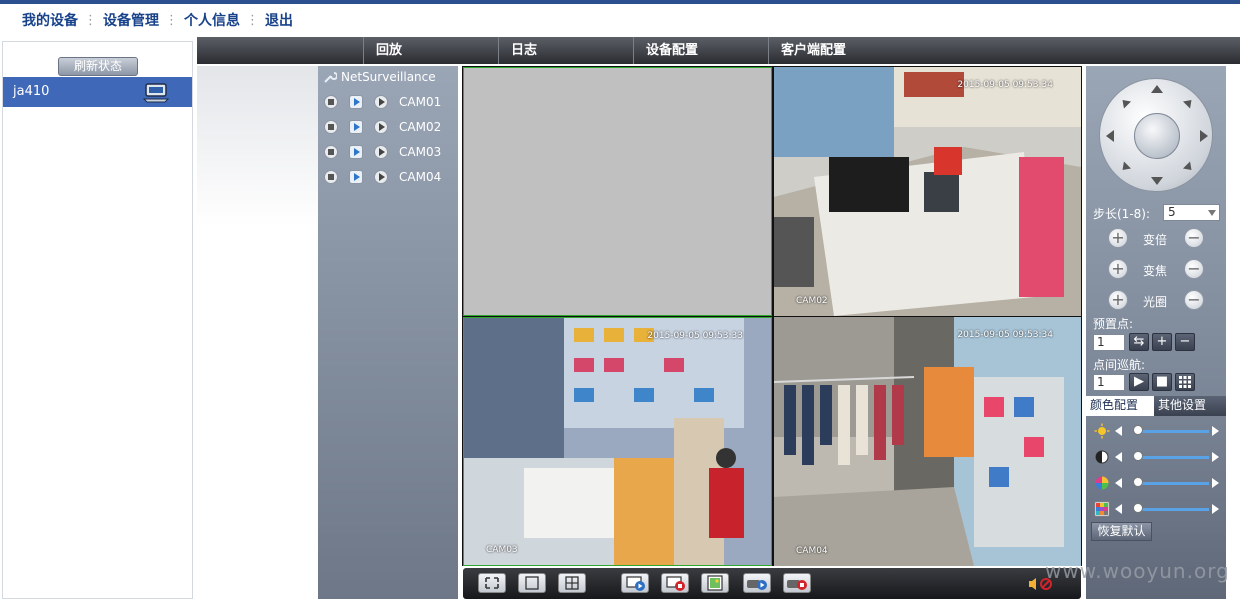 This screenshot has width=1240, height=599. Describe the element at coordinates (420, 177) in the screenshot. I see `camera-label: CAM04` at that location.